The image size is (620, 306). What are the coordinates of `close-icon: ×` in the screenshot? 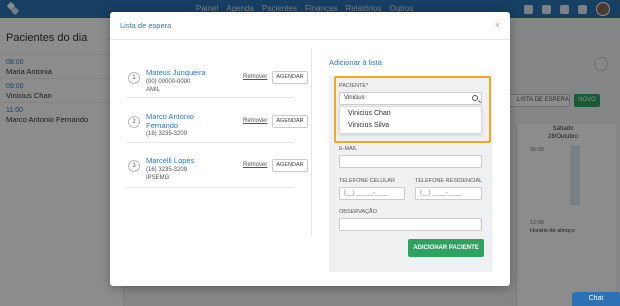 It's located at (497, 25).